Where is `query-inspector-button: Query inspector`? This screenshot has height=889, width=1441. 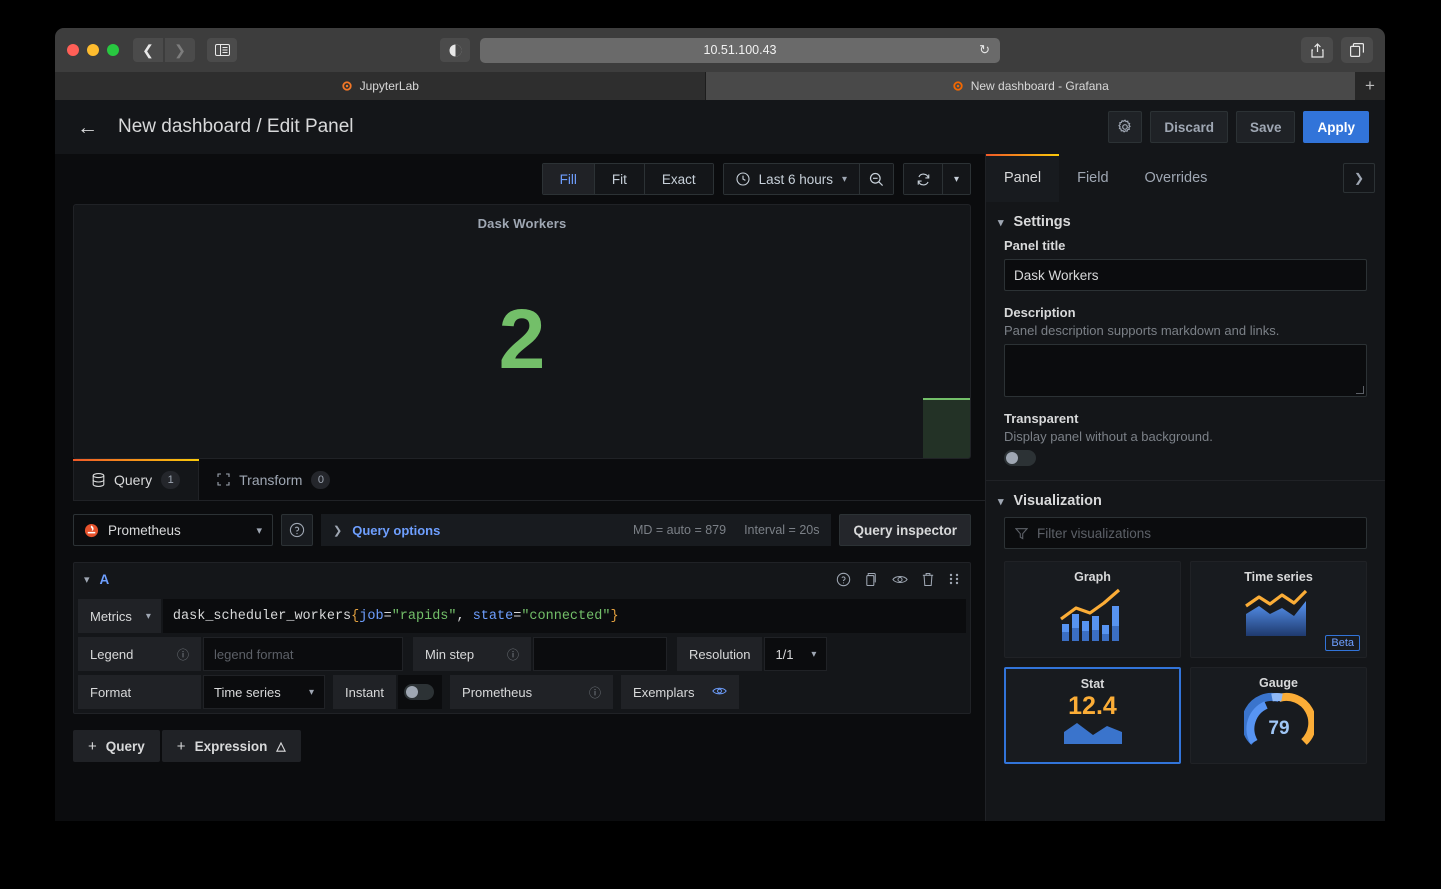
query-inspector-button: Query inspector is located at coordinates (905, 530).